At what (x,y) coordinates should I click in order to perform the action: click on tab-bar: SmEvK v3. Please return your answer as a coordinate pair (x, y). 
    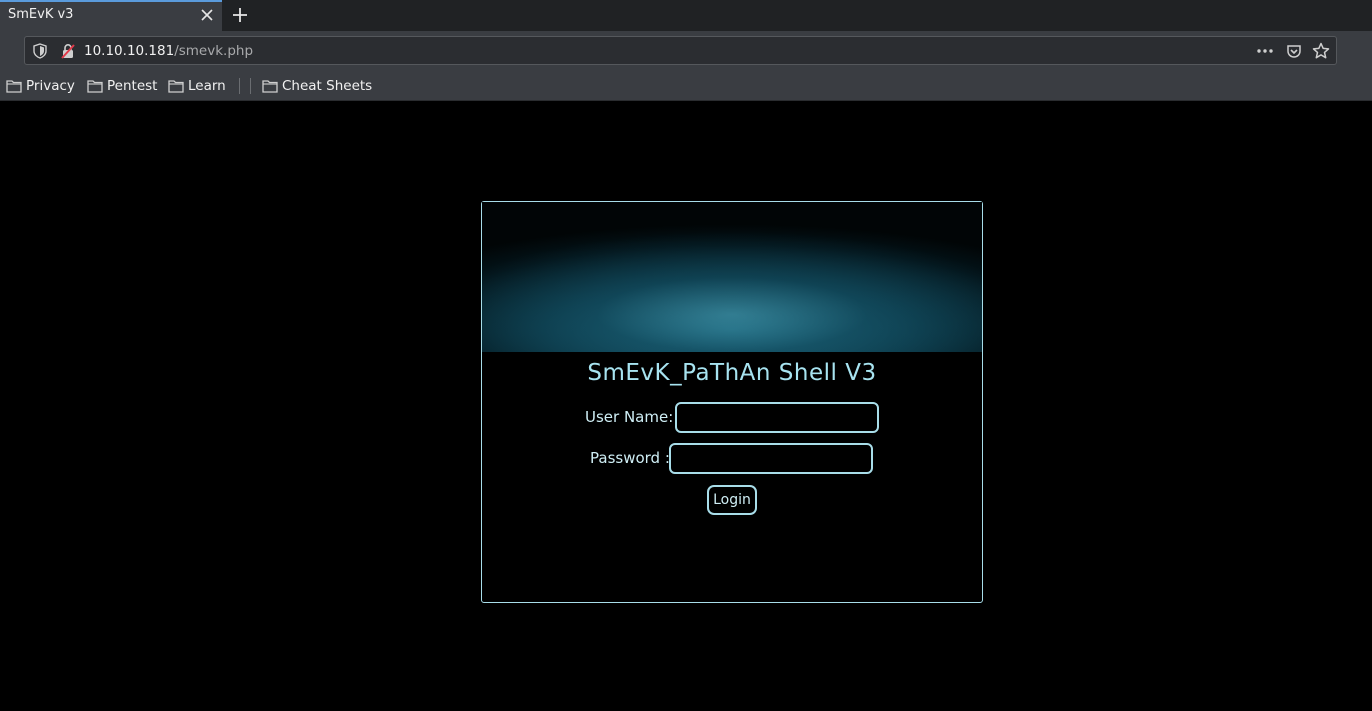
    Looking at the image, I should click on (686, 15).